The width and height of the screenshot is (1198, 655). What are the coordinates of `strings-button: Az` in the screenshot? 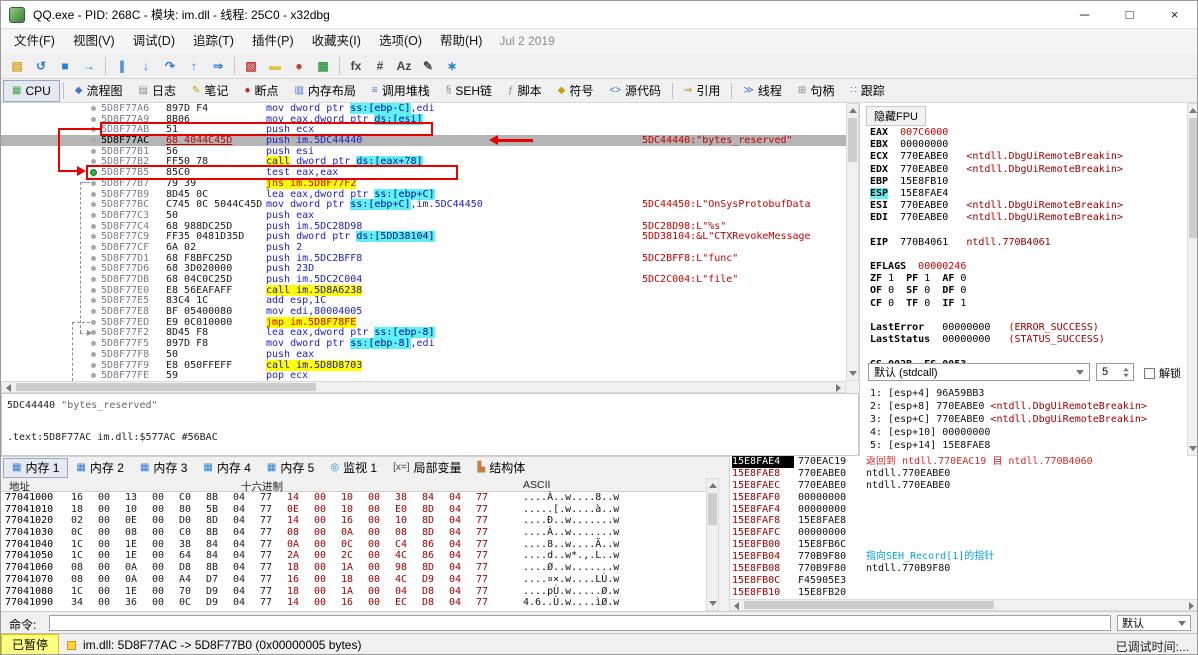 It's located at (404, 66).